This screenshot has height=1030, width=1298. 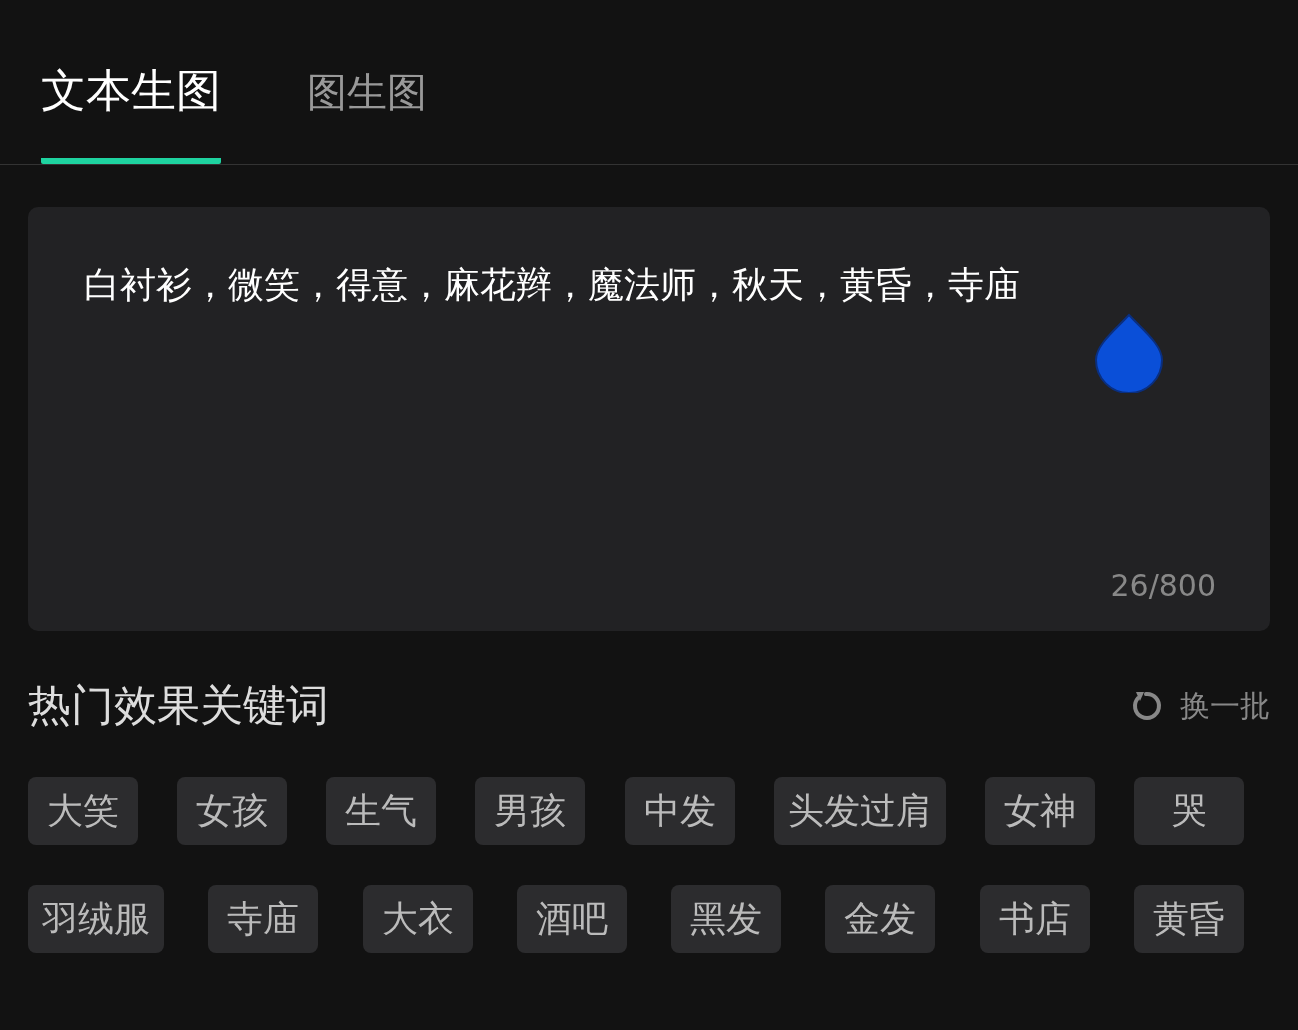 What do you see at coordinates (96, 919) in the screenshot?
I see `keyword-tag: 羽绒服` at bounding box center [96, 919].